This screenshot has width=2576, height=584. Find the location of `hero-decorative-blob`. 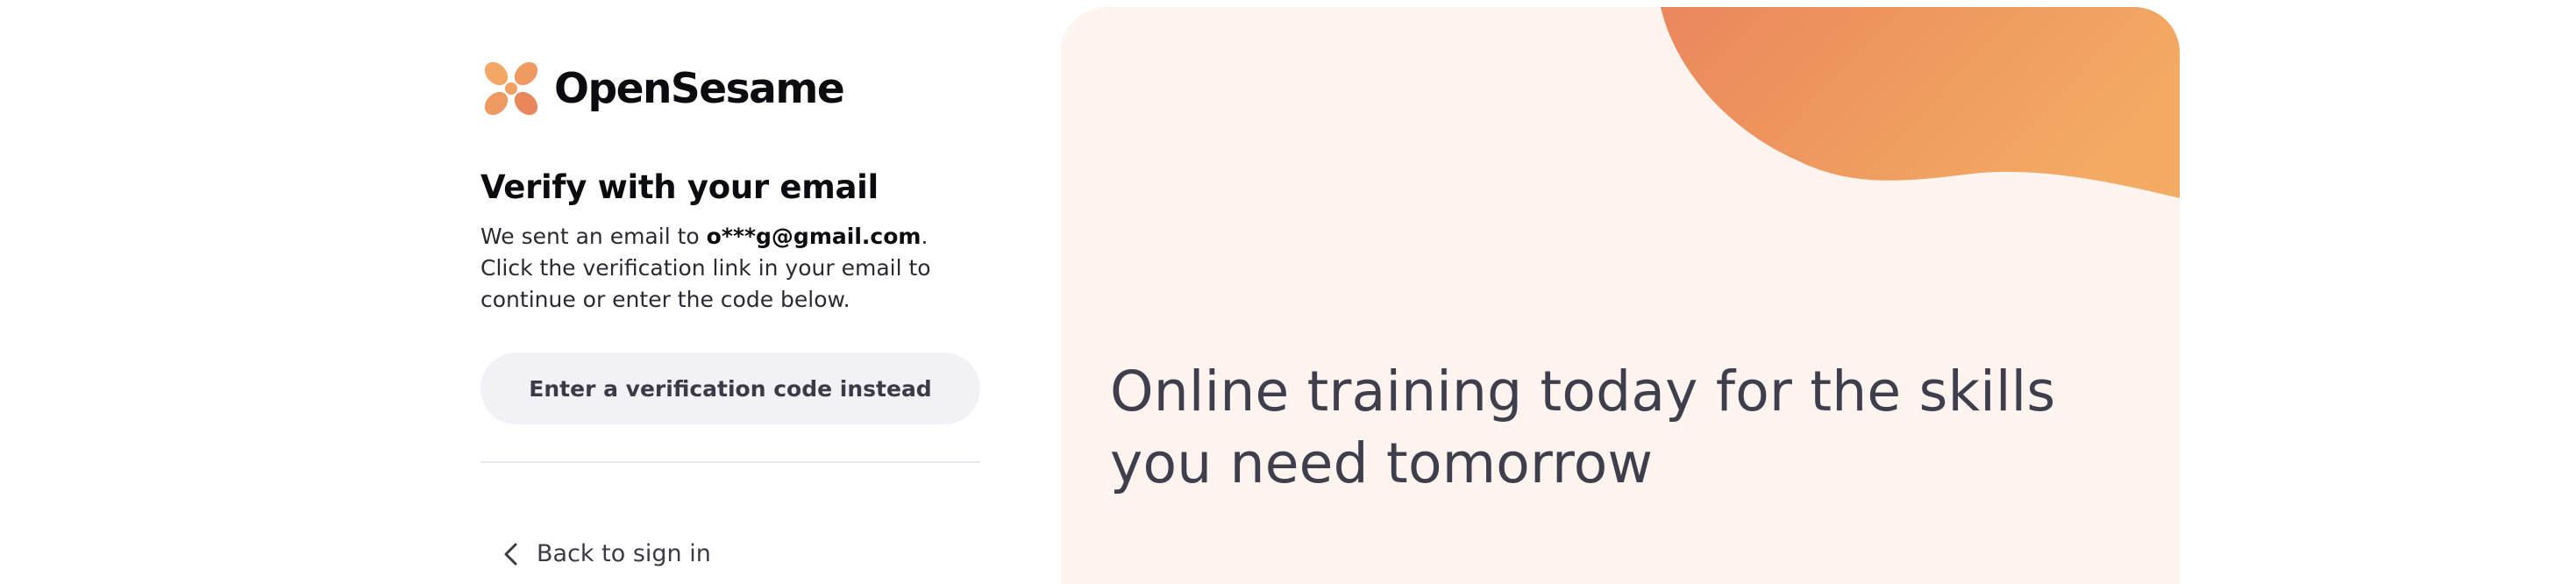

hero-decorative-blob is located at coordinates (1920, 102).